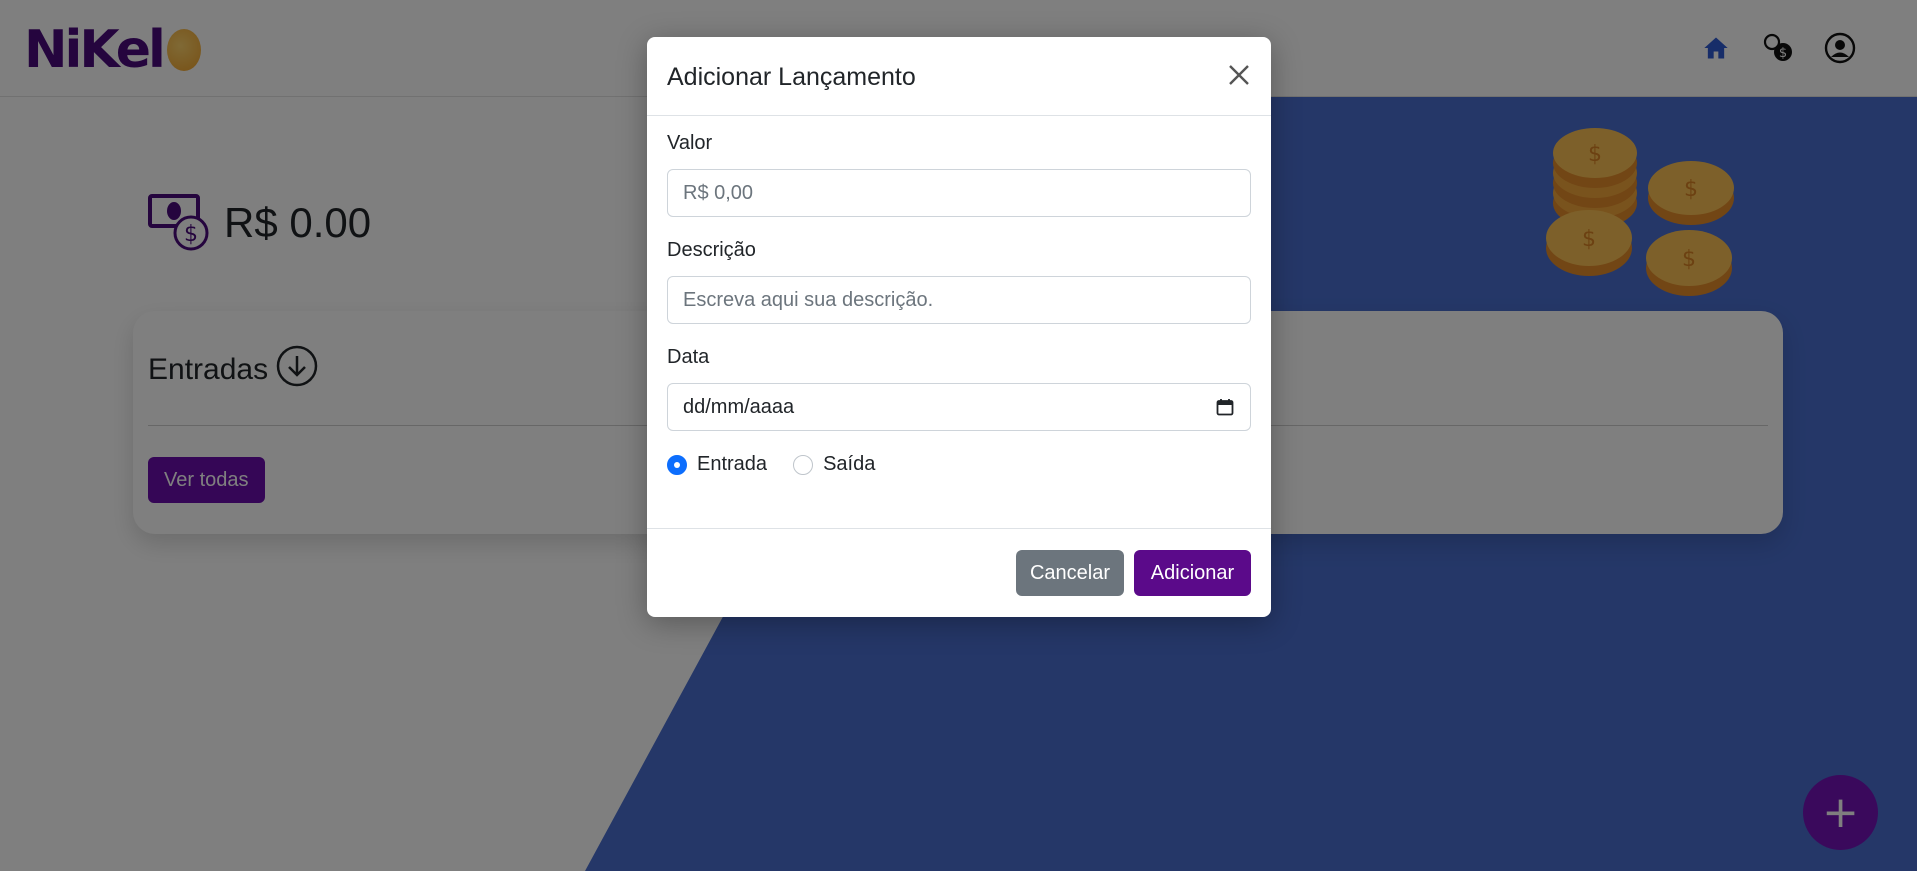 The height and width of the screenshot is (871, 1917). I want to click on radio-entrada-label: Entrada, so click(732, 464).